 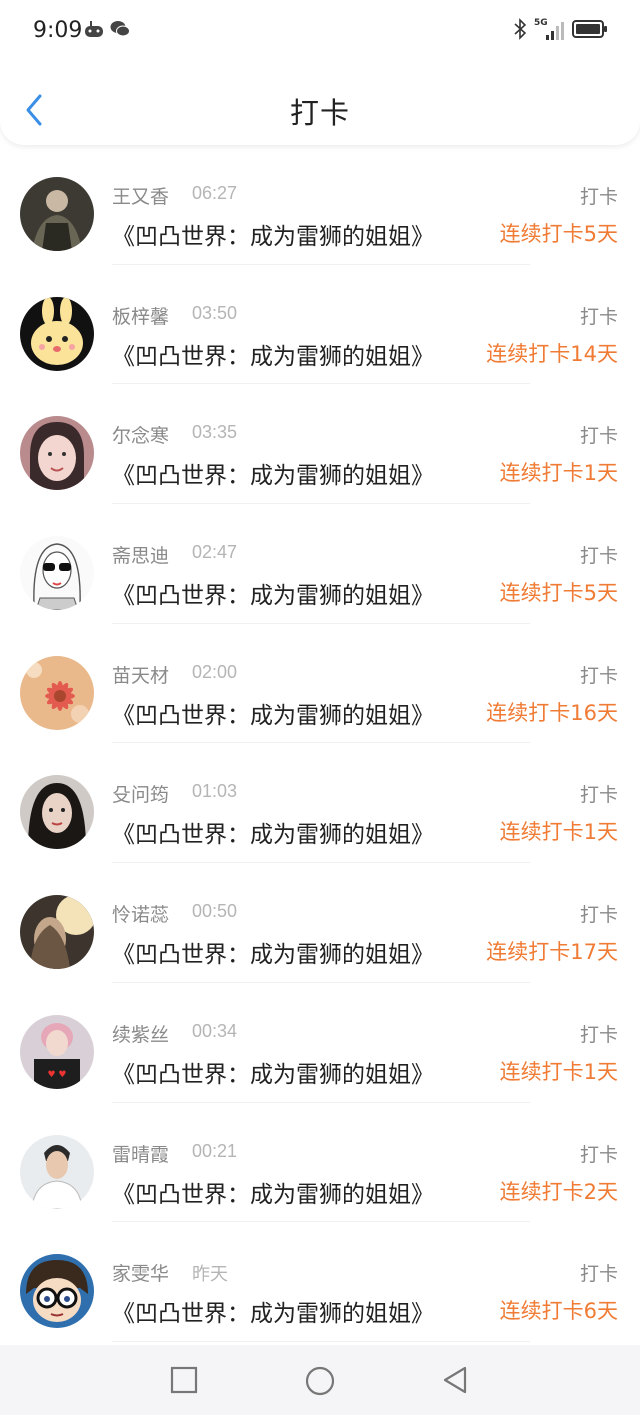 I want to click on user-name: 尔念寒, so click(x=141, y=436).